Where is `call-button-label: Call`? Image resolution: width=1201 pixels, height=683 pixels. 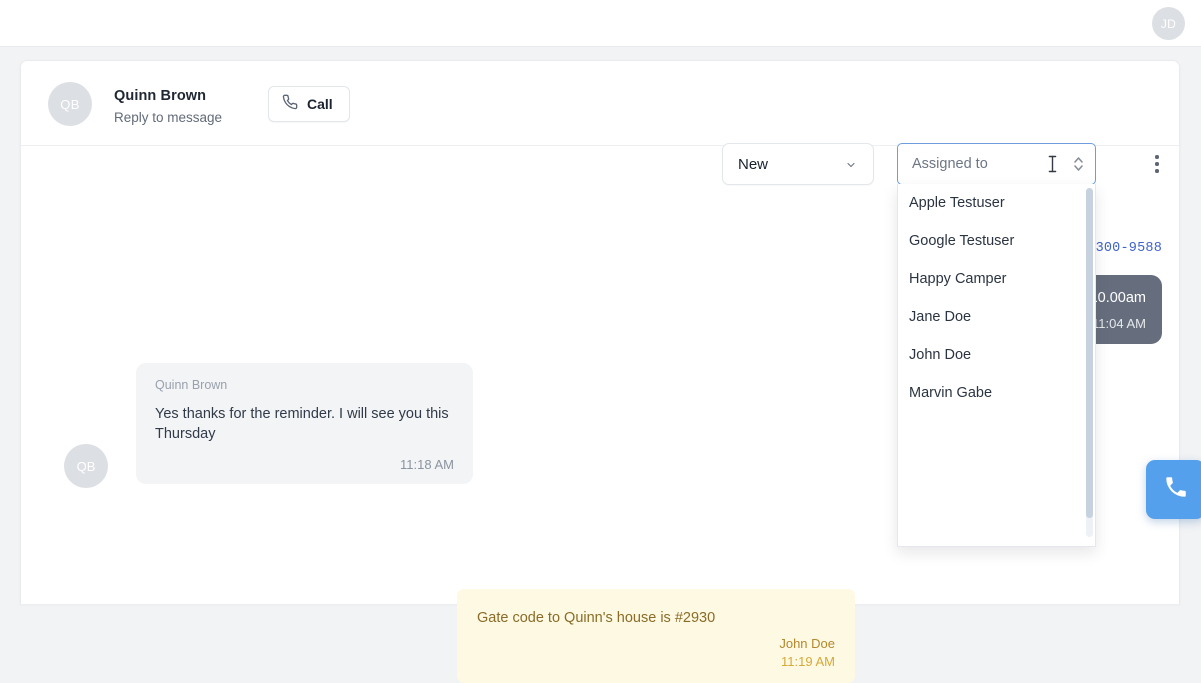 call-button-label: Call is located at coordinates (320, 104).